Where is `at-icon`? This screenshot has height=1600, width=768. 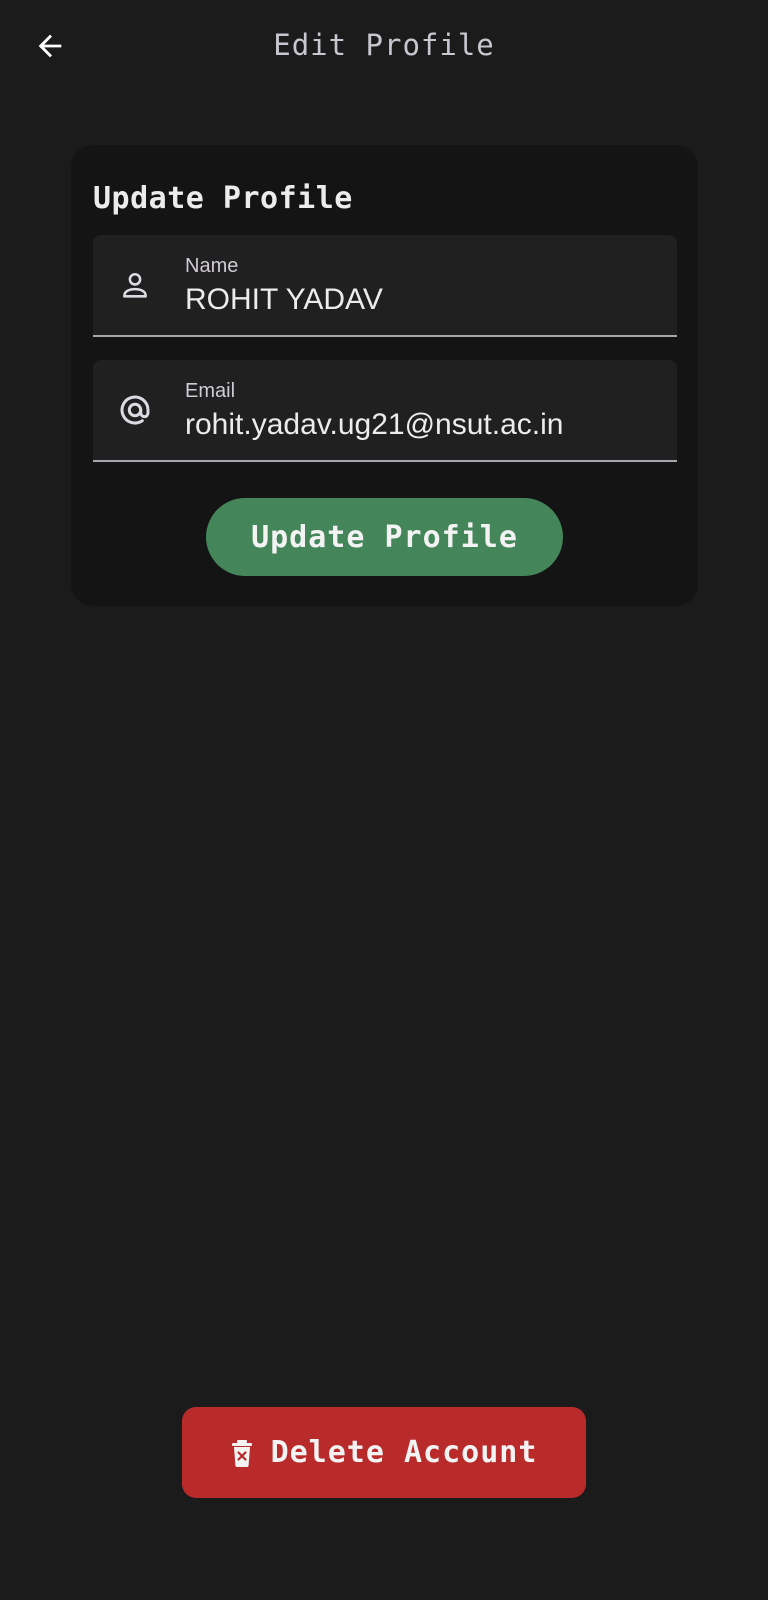
at-icon is located at coordinates (135, 410).